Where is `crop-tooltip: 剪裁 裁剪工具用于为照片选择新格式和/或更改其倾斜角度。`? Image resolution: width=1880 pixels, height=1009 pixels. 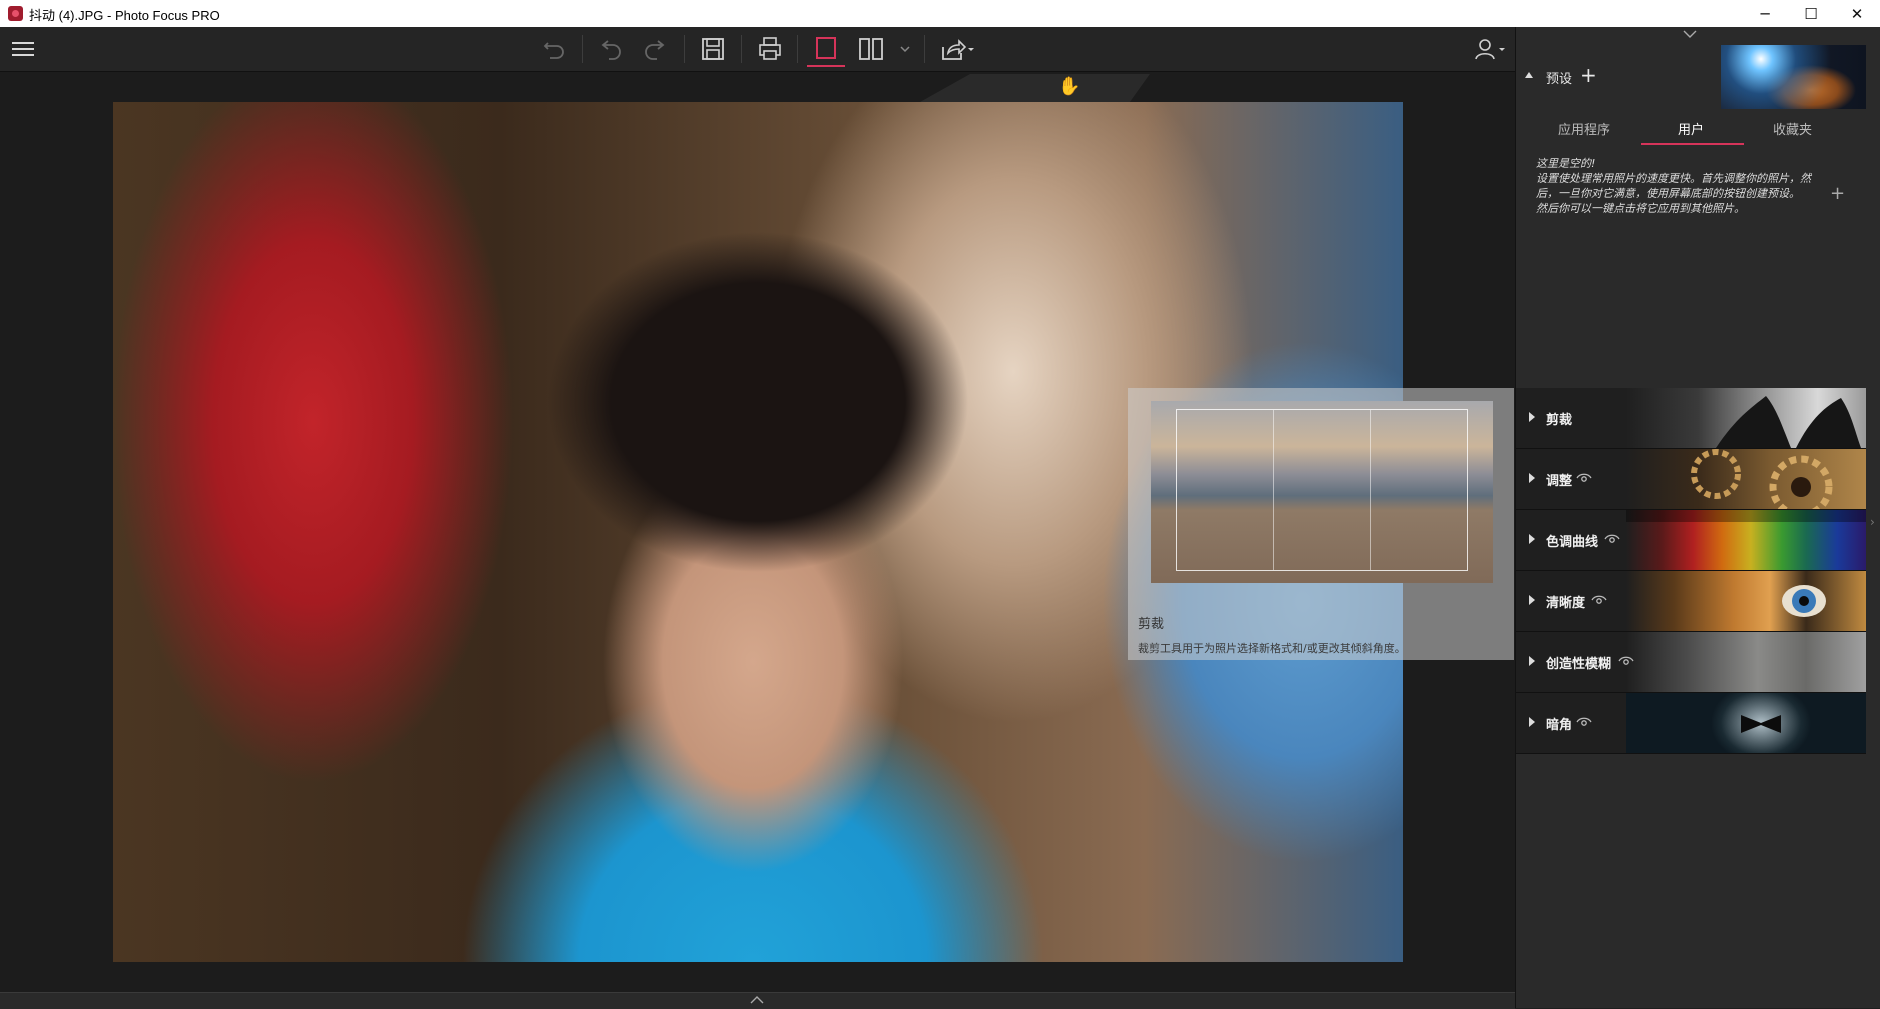 crop-tooltip: 剪裁 裁剪工具用于为照片选择新格式和/或更改其倾斜角度。 is located at coordinates (1321, 524).